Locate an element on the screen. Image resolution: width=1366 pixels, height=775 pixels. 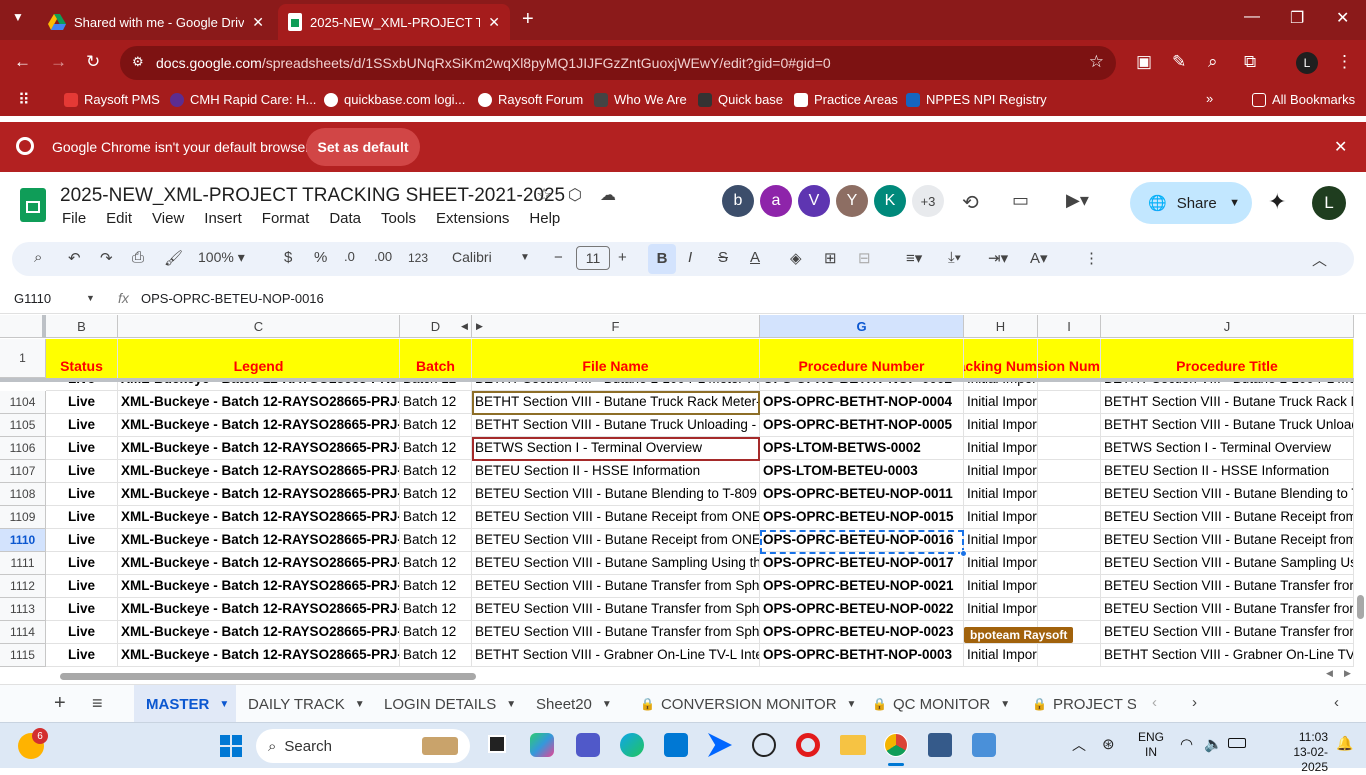
menu-help: Help is located at coordinates (544, 218).